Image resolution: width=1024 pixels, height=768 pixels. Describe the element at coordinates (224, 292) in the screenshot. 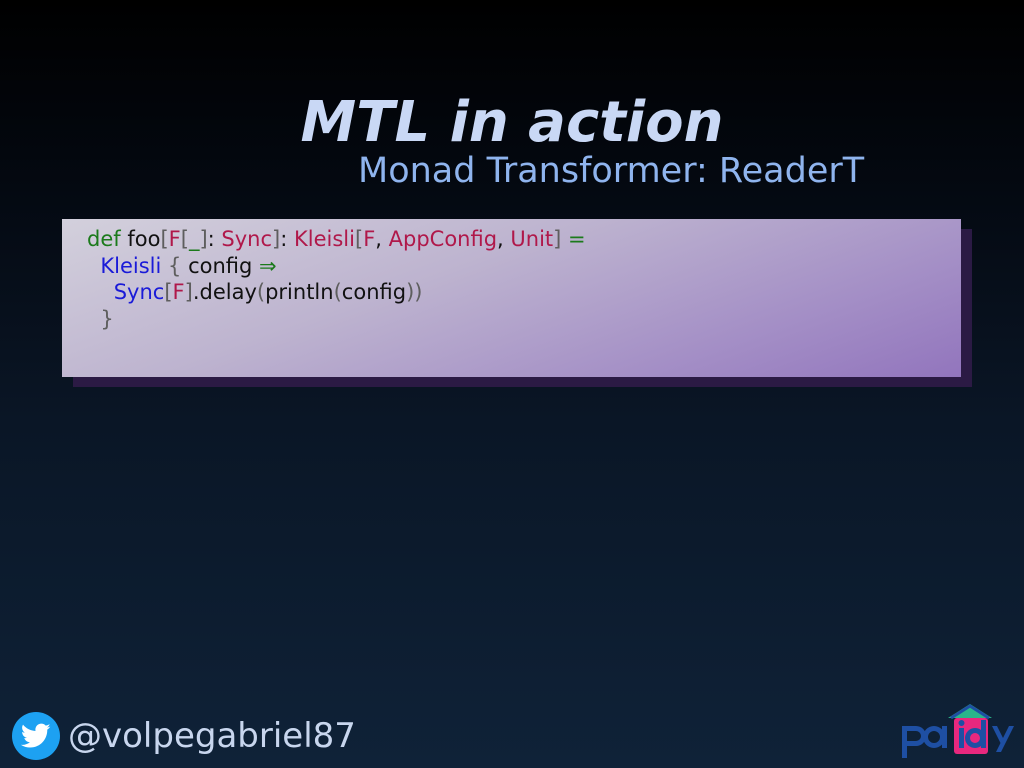

I see `code-token: .delay` at that location.